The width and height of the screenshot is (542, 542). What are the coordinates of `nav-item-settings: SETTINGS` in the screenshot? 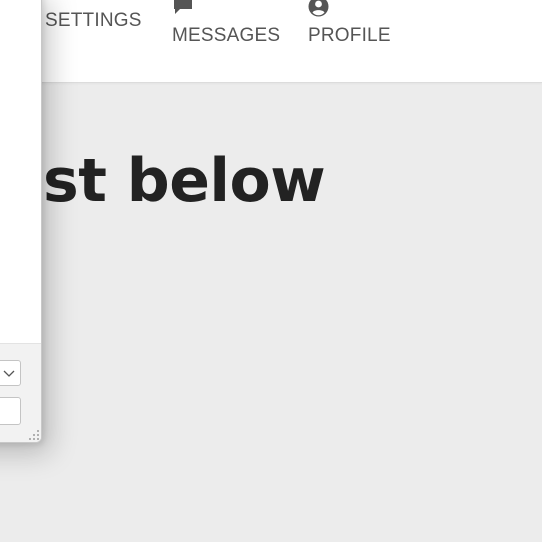 It's located at (93, 21).